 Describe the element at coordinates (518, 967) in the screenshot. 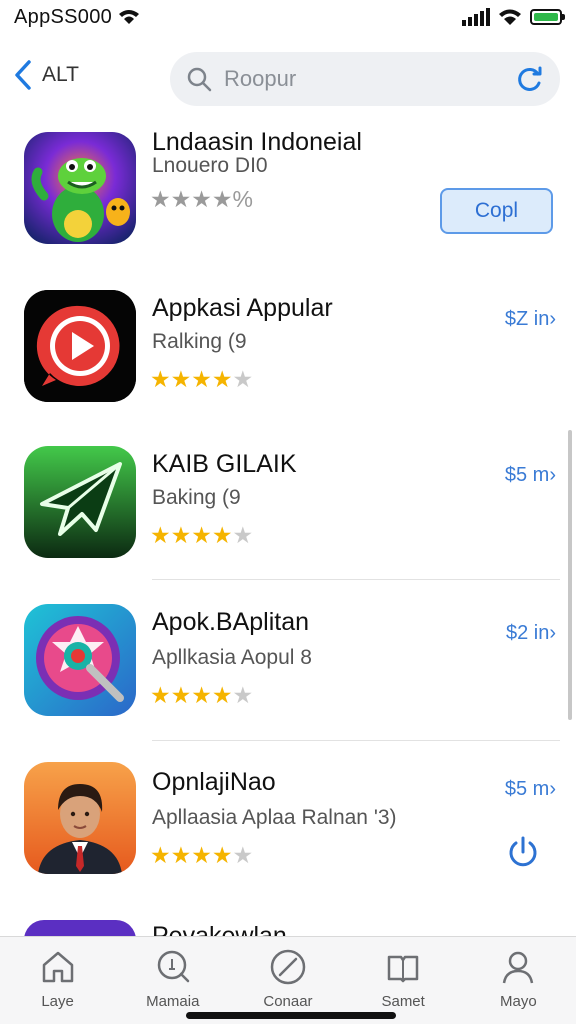

I see `person-icon` at that location.